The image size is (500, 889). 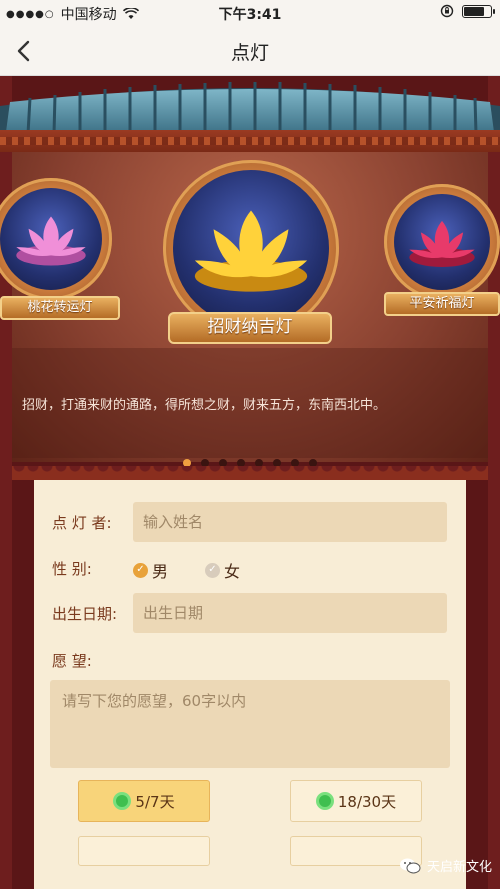 I want to click on nav-bar: 点灯, so click(x=250, y=51).